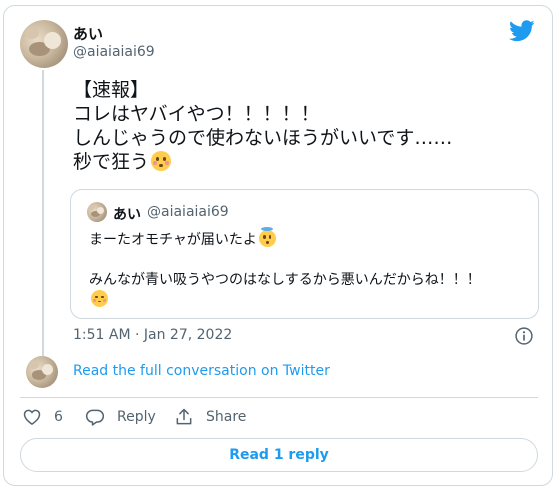 This screenshot has width=559, height=491. I want to click on tweet-line-2: コレはヤバイやつ！！！！！, so click(196, 114).